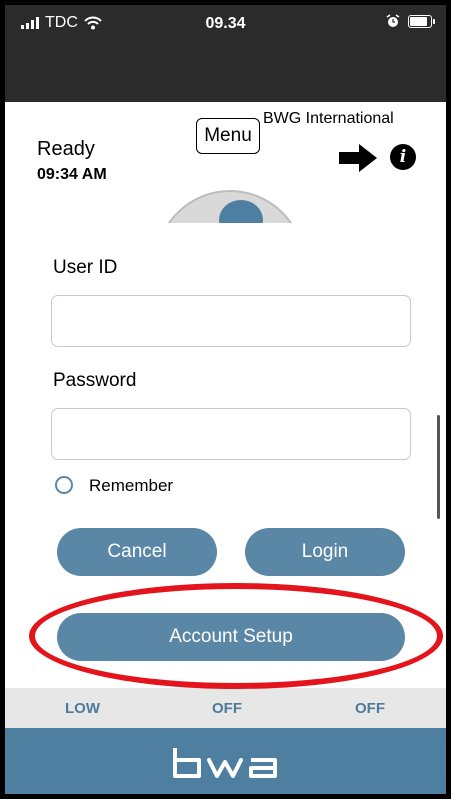 The height and width of the screenshot is (799, 451). I want to click on battery-icon, so click(421, 21).